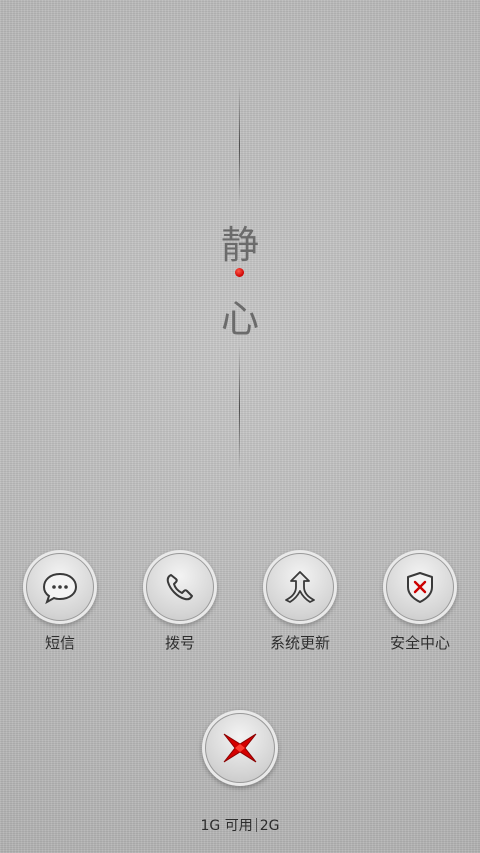 Image resolution: width=480 pixels, height=853 pixels. I want to click on security-center-button, so click(420, 587).